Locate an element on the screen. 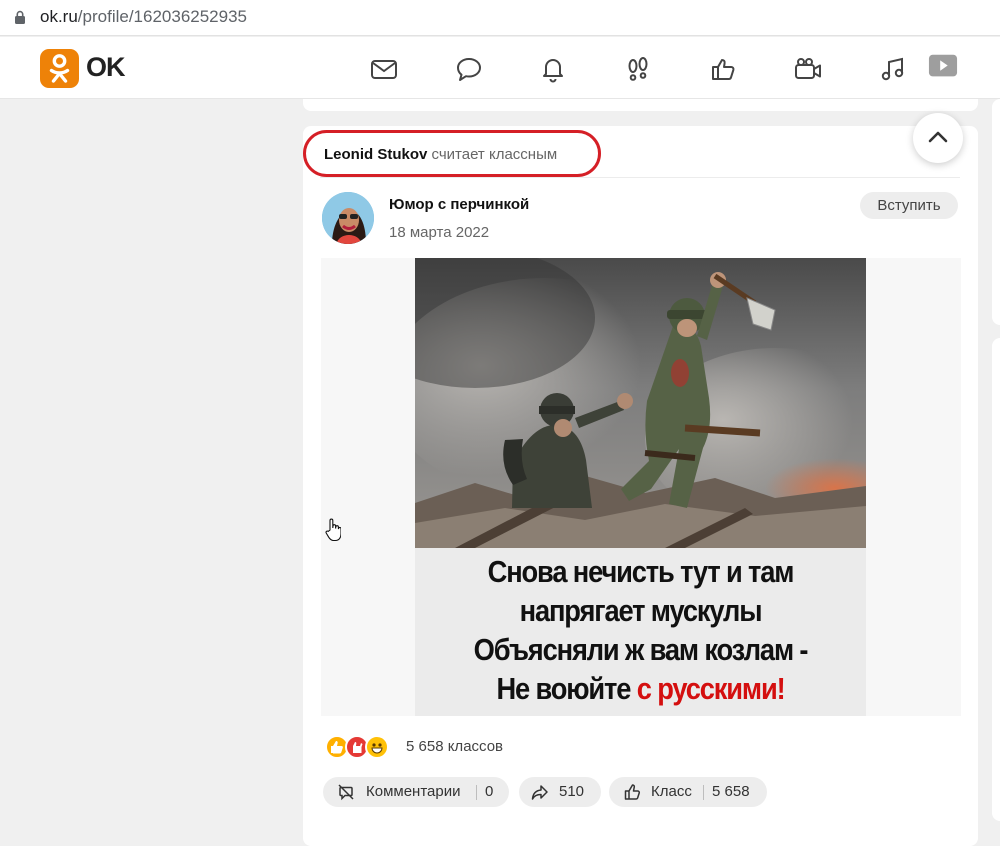 The image size is (1000, 846). share-button: 510 is located at coordinates (560, 792).